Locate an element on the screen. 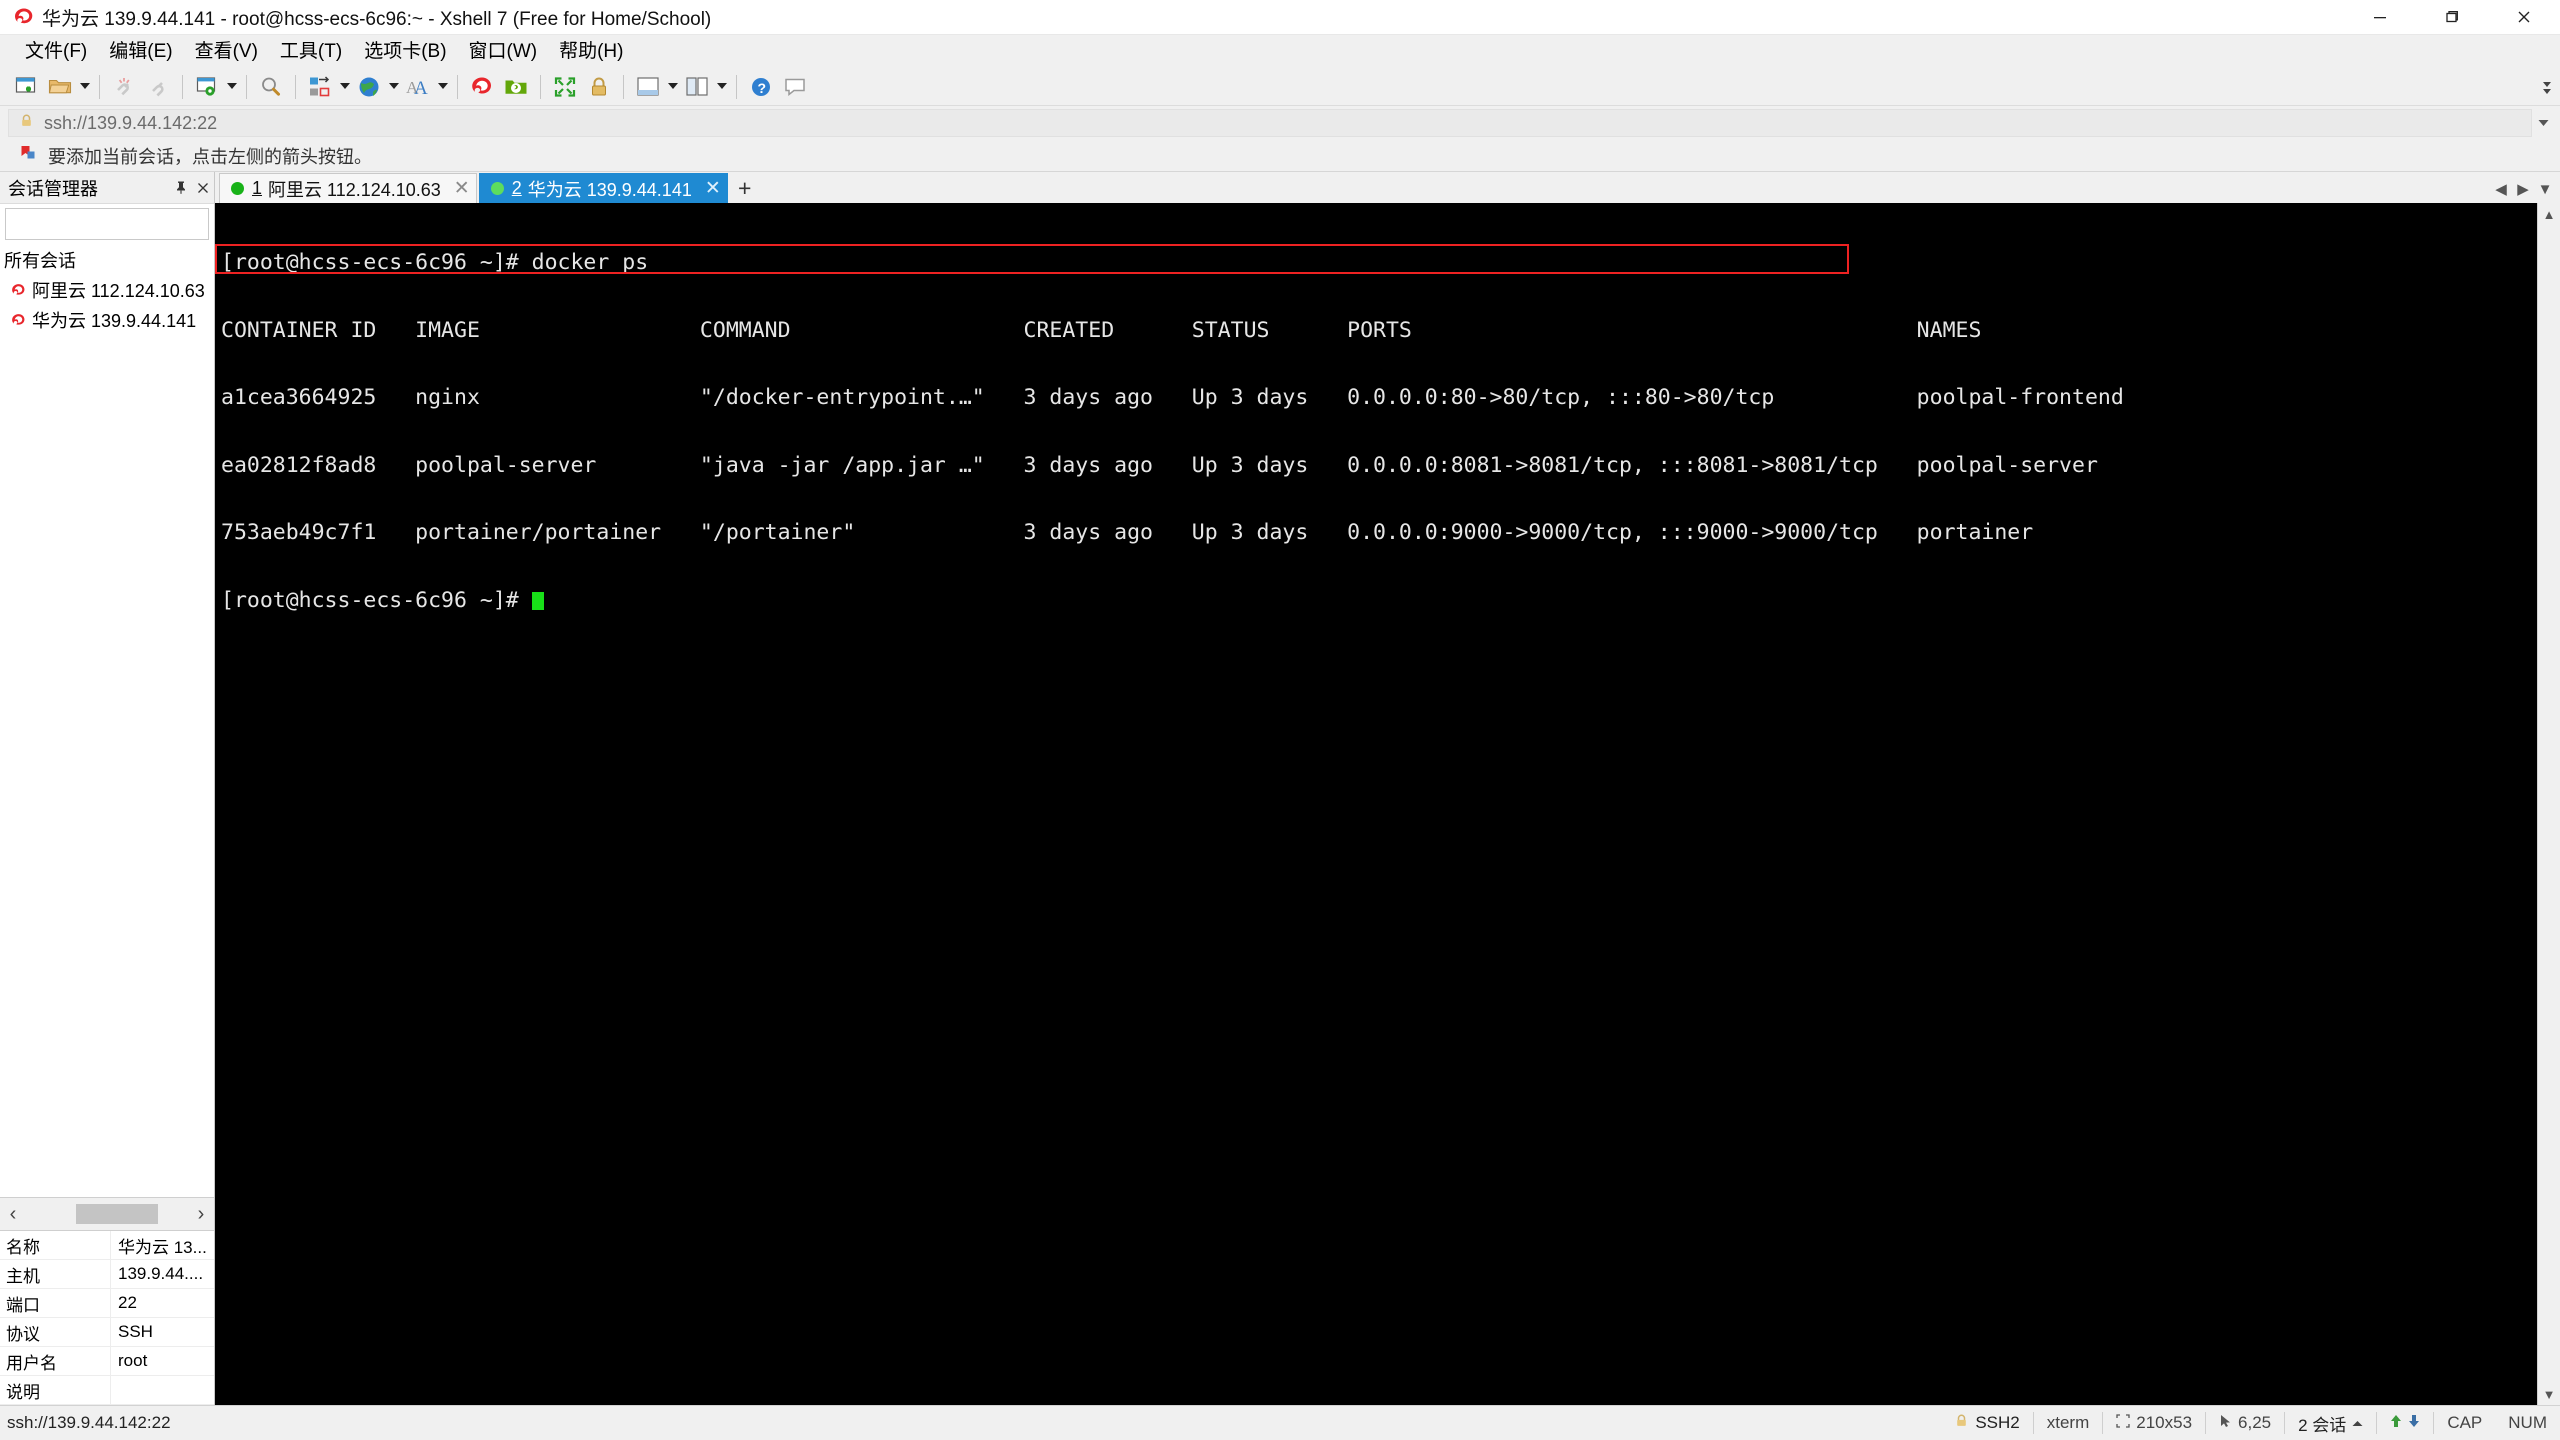 This screenshot has height=1440, width=2560. tab-label: 阿里云 112.124.10.63 is located at coordinates (354, 189).